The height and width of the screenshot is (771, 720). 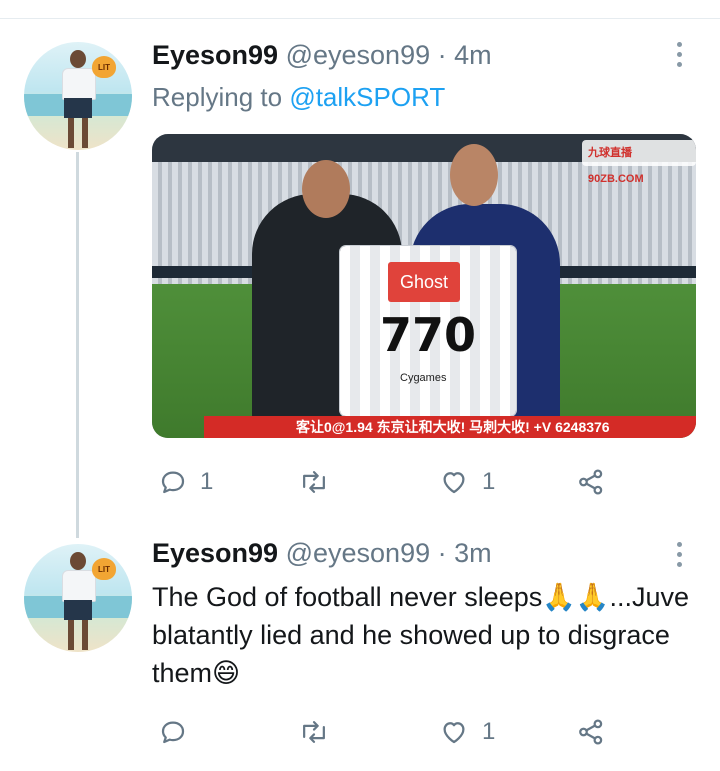 What do you see at coordinates (77, 345) in the screenshot?
I see `thread-connector-line` at bounding box center [77, 345].